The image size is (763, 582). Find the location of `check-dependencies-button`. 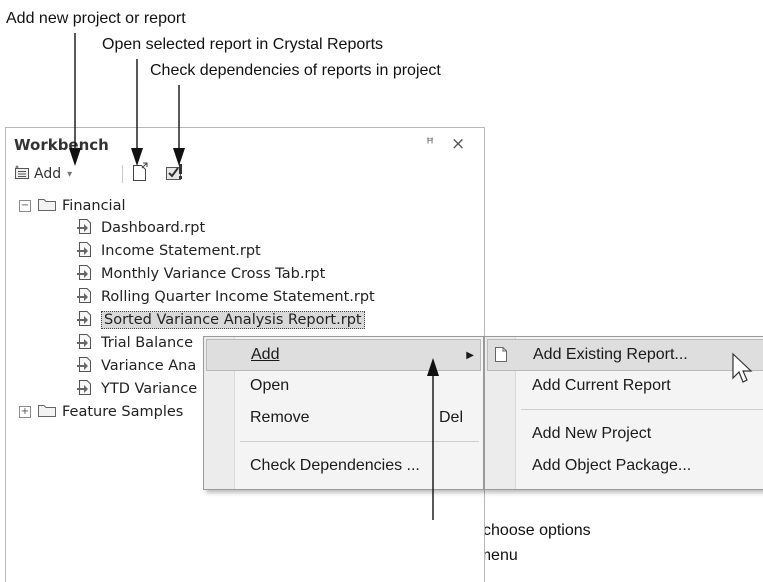

check-dependencies-button is located at coordinates (175, 174).